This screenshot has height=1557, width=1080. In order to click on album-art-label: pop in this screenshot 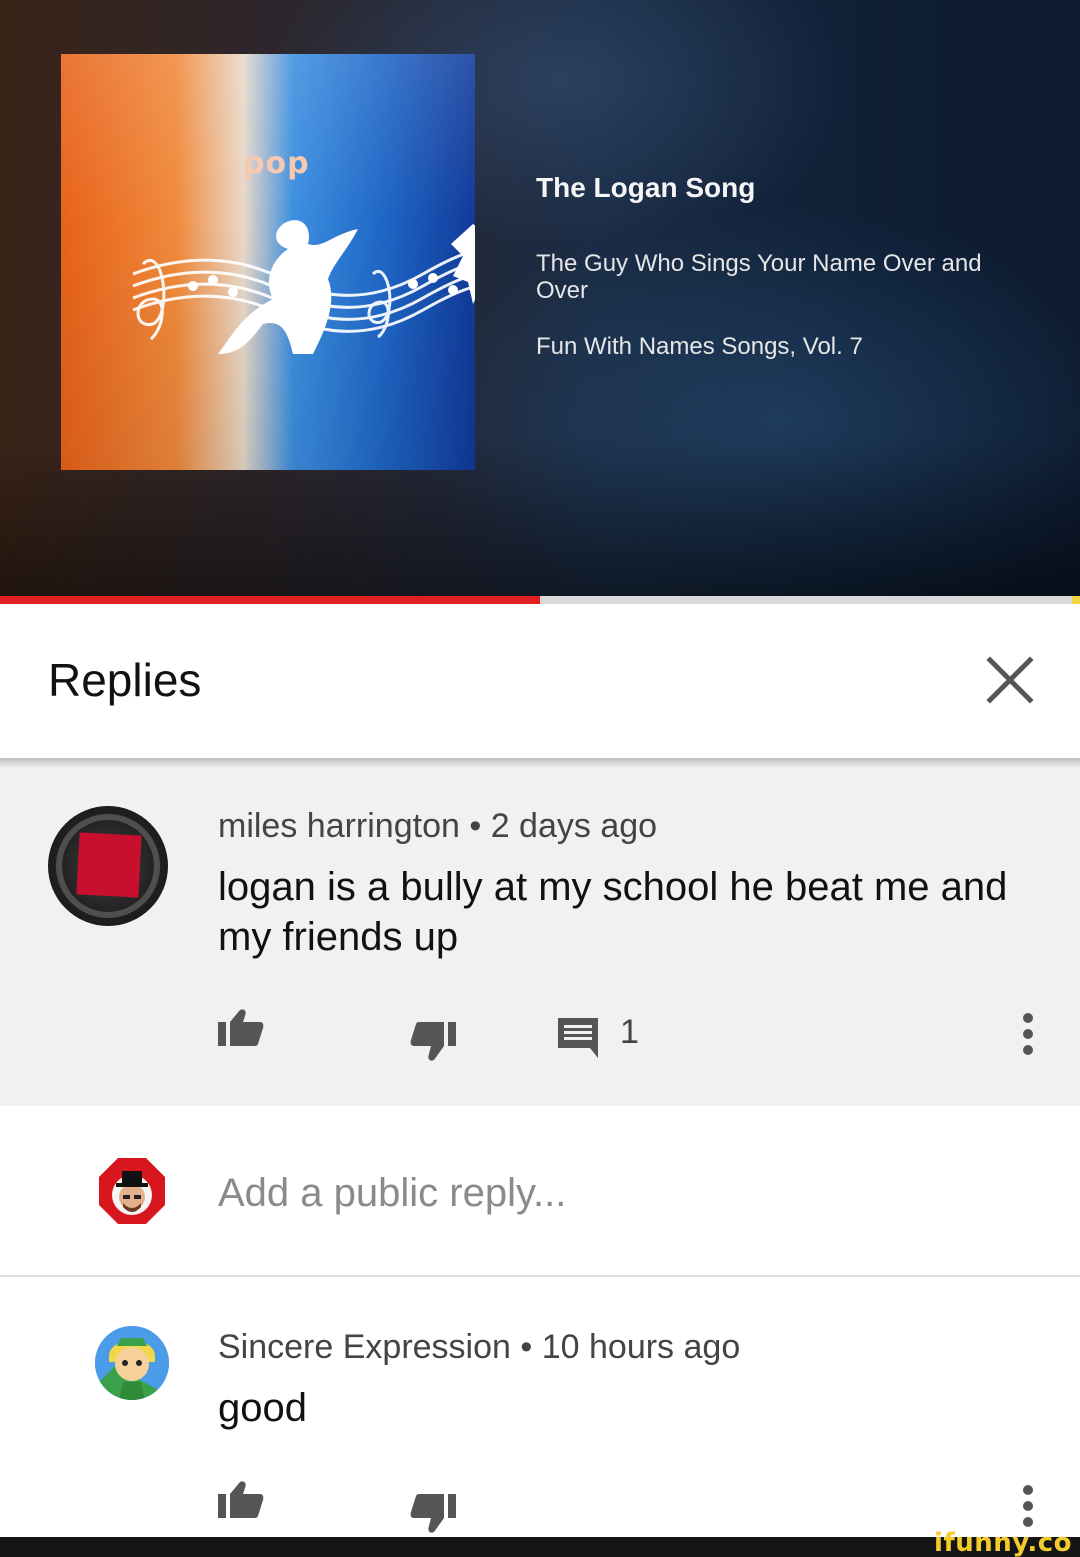, I will do `click(276, 163)`.